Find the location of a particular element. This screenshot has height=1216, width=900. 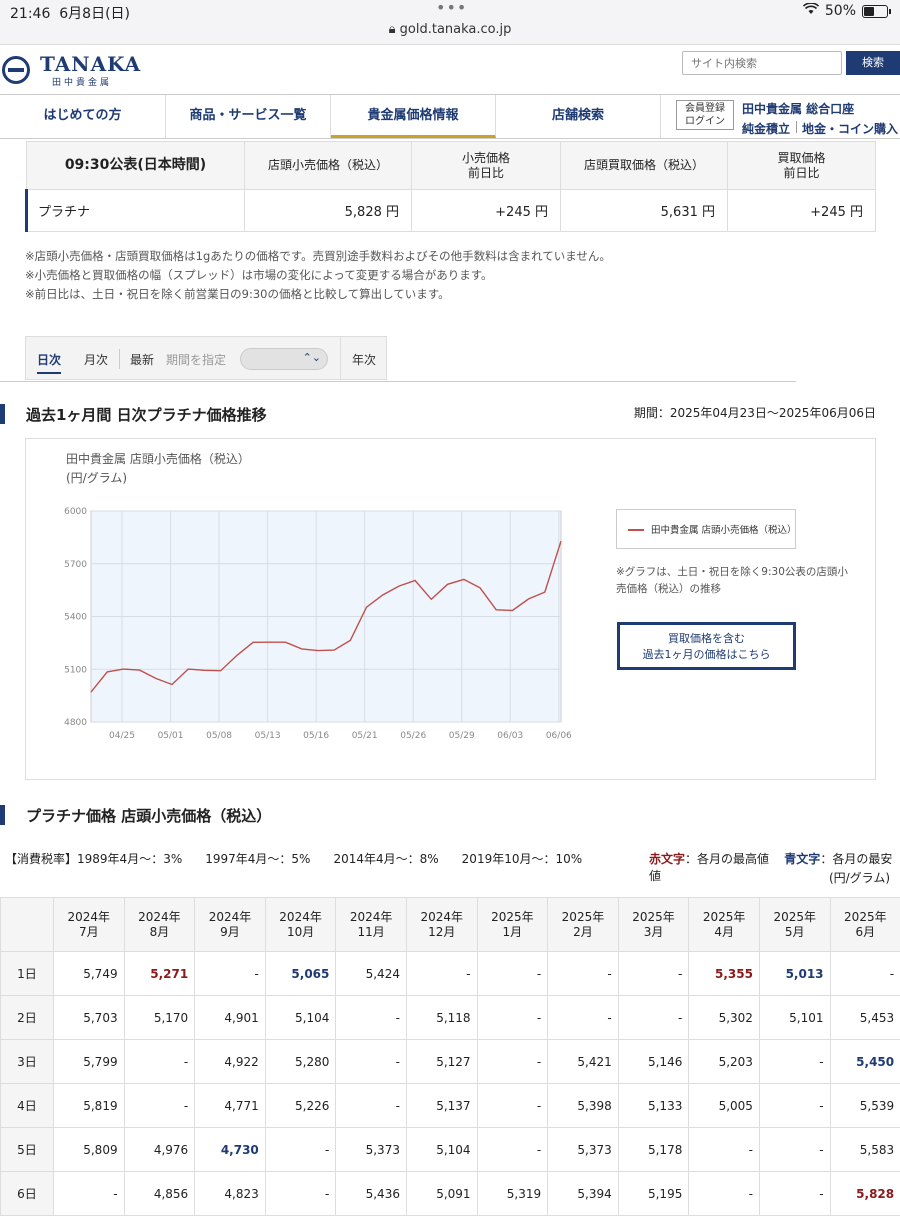

x-tick-label: 04/25 is located at coordinates (122, 736).